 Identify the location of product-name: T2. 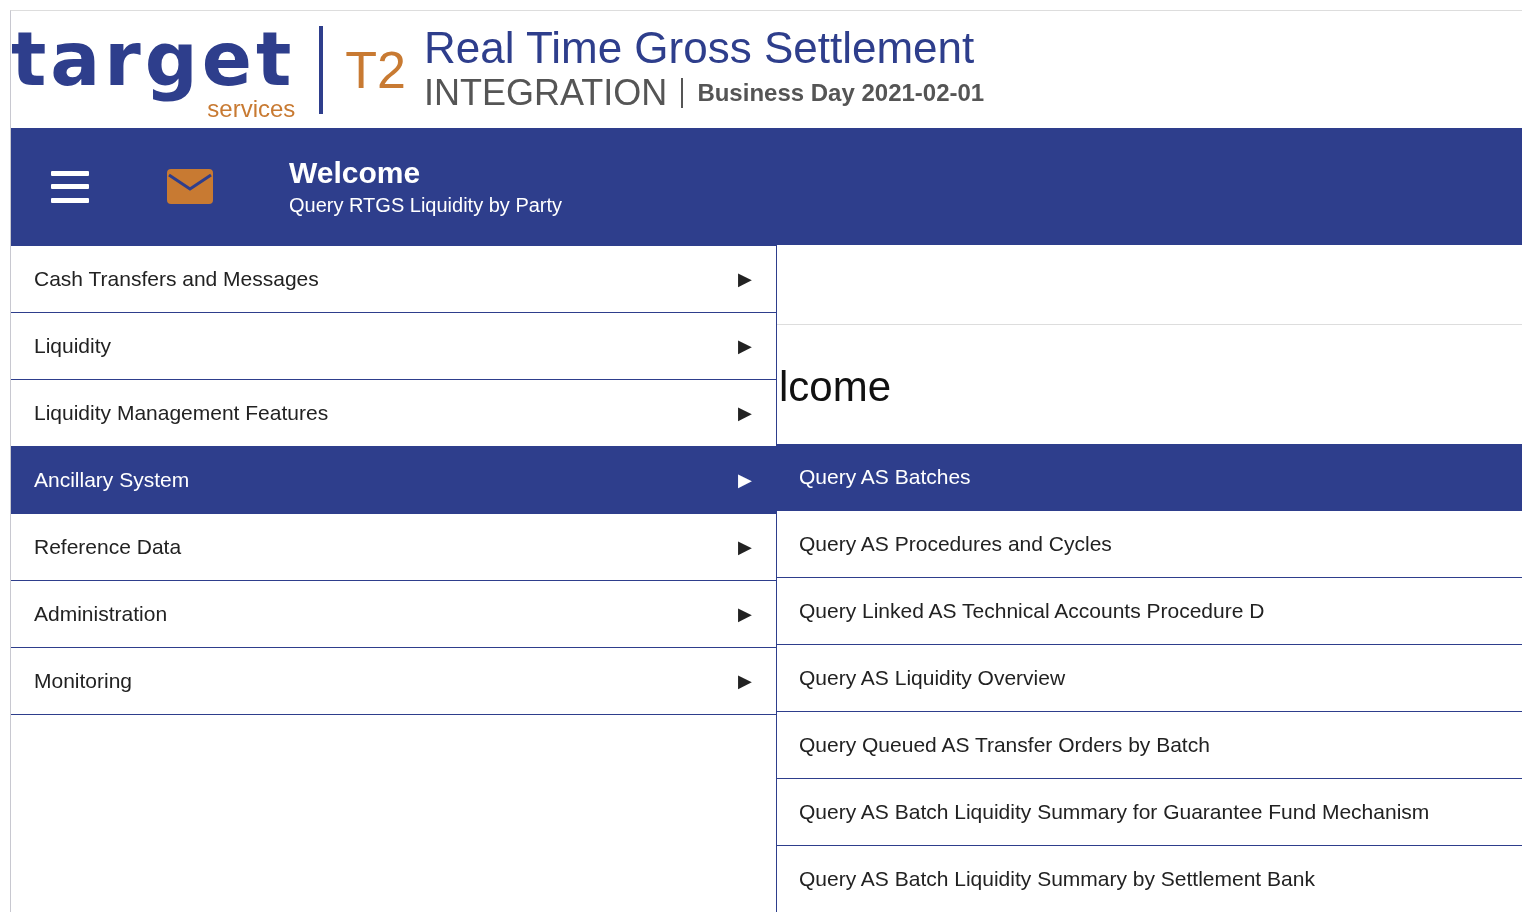
(376, 69).